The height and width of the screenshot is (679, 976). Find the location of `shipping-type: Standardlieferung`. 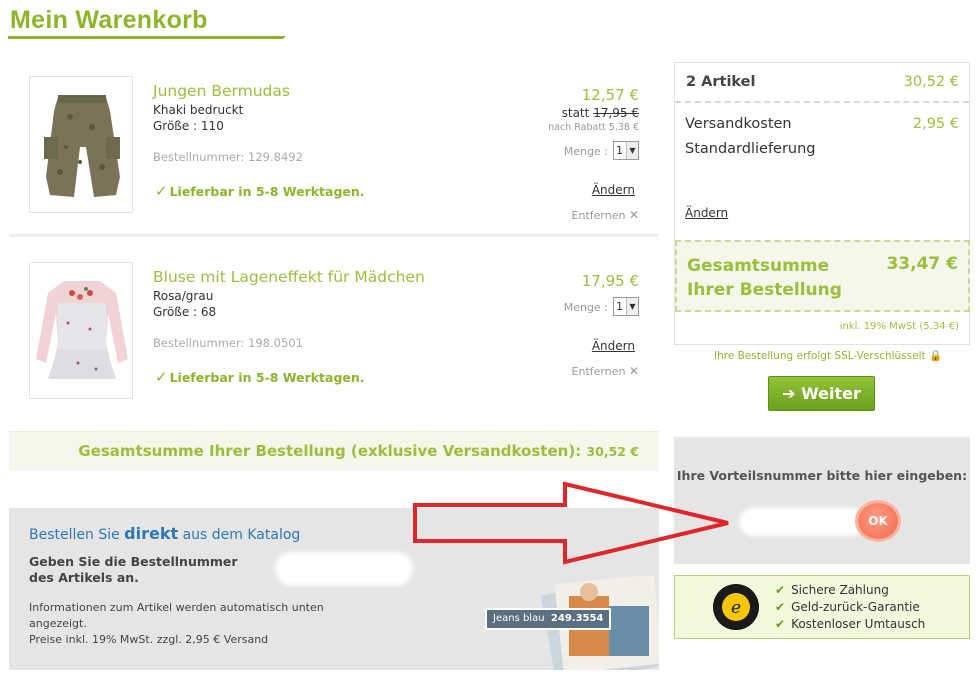

shipping-type: Standardlieferung is located at coordinates (750, 149).